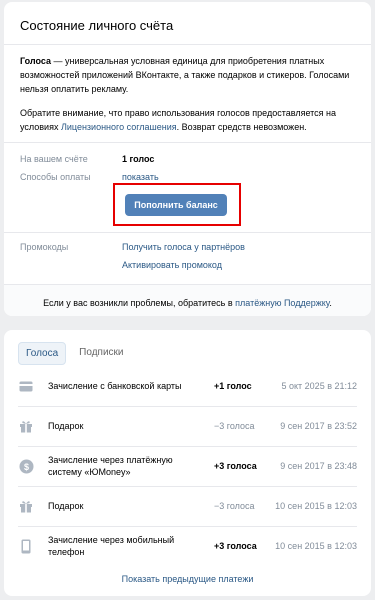 The image size is (375, 600). Describe the element at coordinates (183, 247) in the screenshot. I see `partner-votes-link: Получить голоса у партнёров` at that location.